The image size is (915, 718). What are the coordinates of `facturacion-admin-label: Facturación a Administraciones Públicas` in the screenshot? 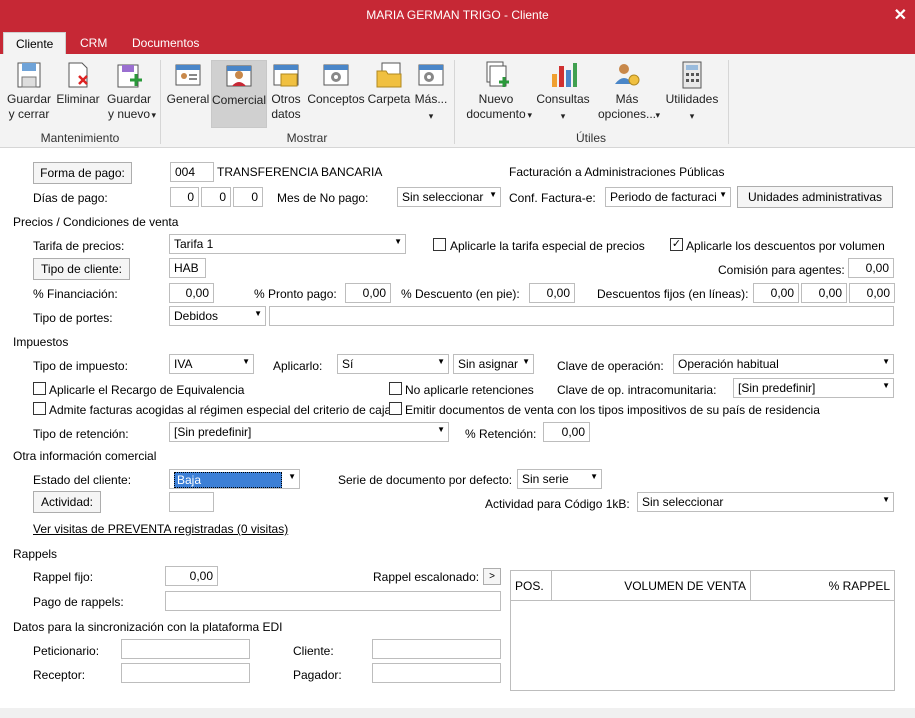 It's located at (617, 172).